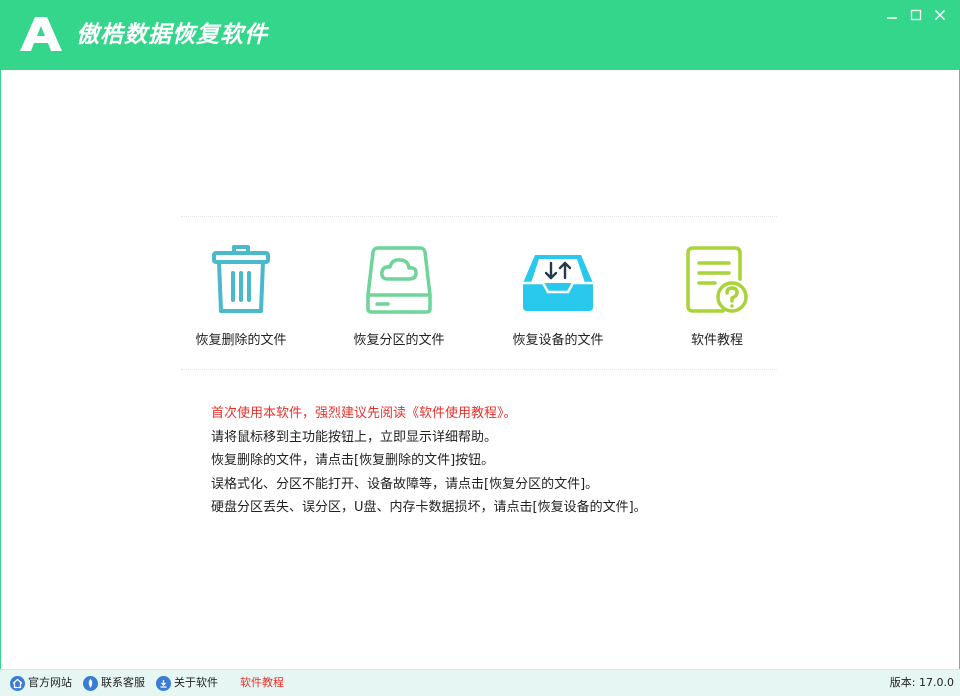 The height and width of the screenshot is (696, 960). I want to click on feature-label: 恢复设备的文件, so click(558, 340).